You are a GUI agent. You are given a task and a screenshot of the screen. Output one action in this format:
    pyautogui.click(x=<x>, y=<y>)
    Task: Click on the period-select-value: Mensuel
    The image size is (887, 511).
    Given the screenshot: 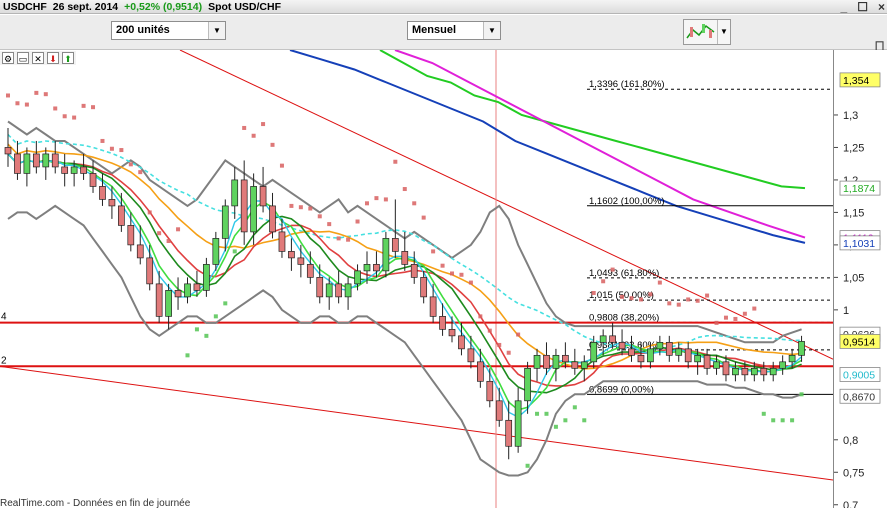 What is the action you would take?
    pyautogui.click(x=434, y=30)
    